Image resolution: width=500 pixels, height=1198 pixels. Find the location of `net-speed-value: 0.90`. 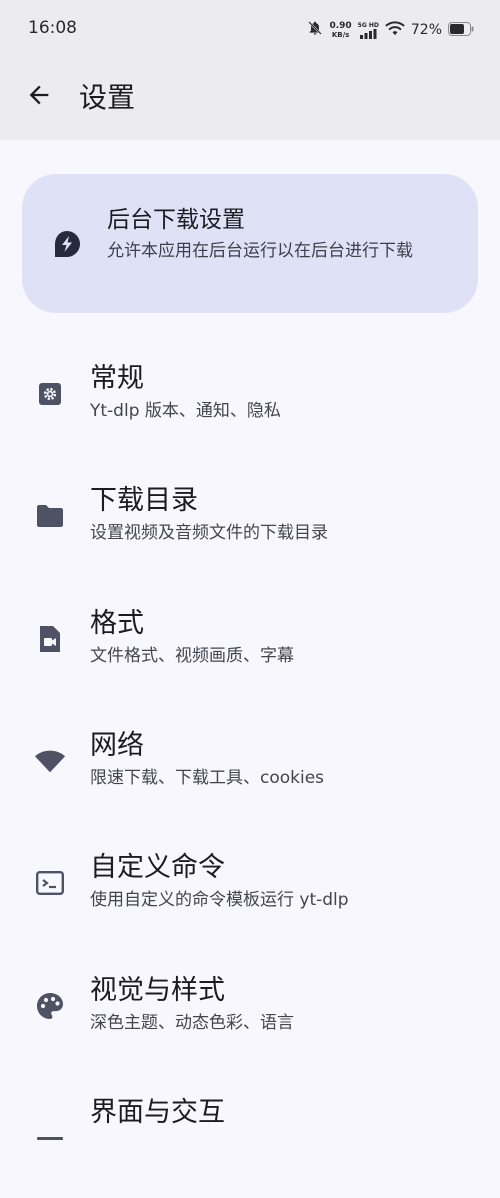

net-speed-value: 0.90 is located at coordinates (340, 25).